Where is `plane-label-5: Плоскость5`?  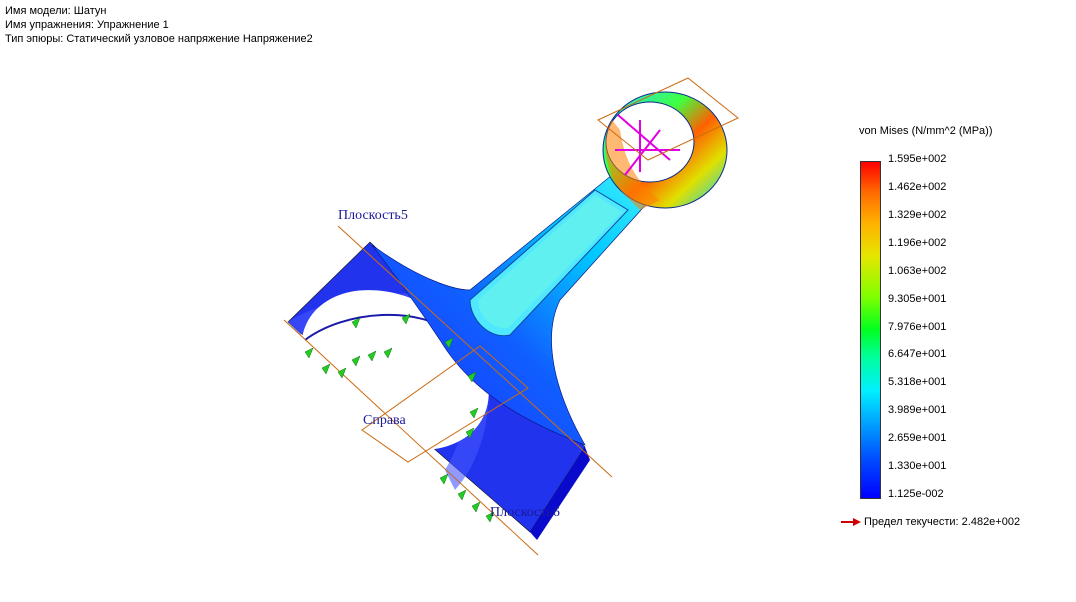
plane-label-5: Плоскость5 is located at coordinates (373, 215).